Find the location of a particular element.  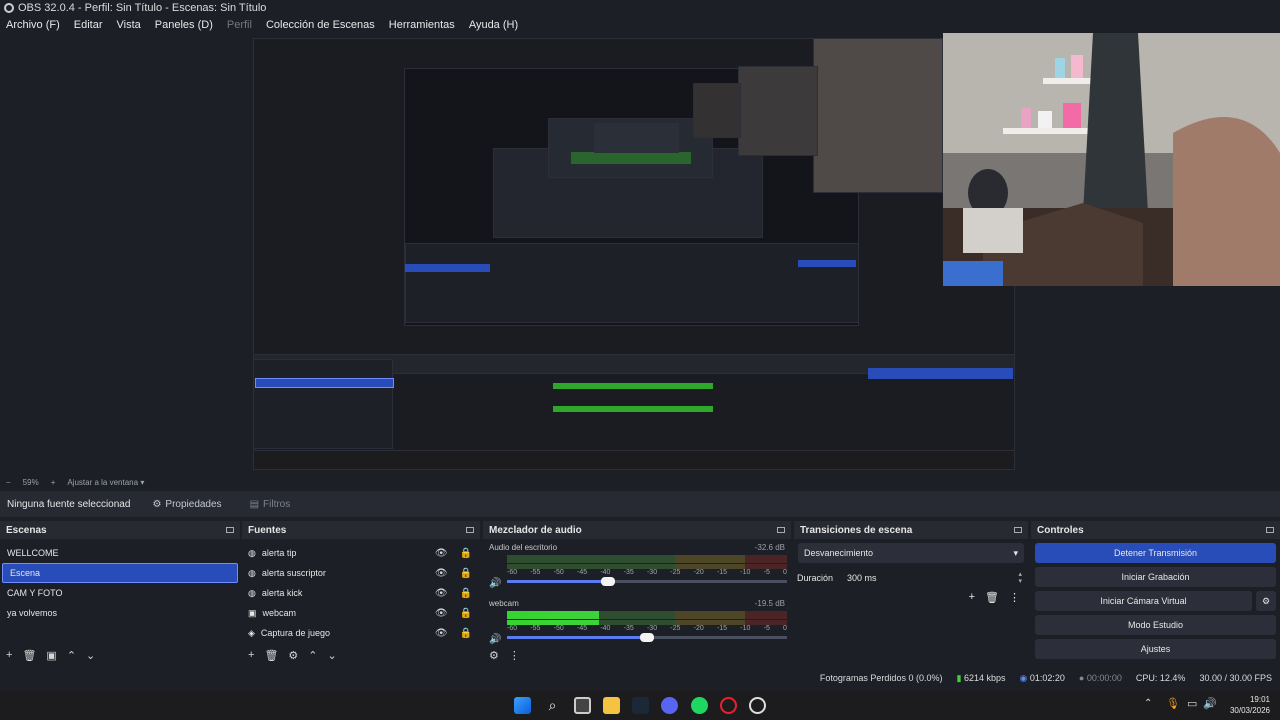

advanced-audio-icon: ⚙ is located at coordinates (494, 655).